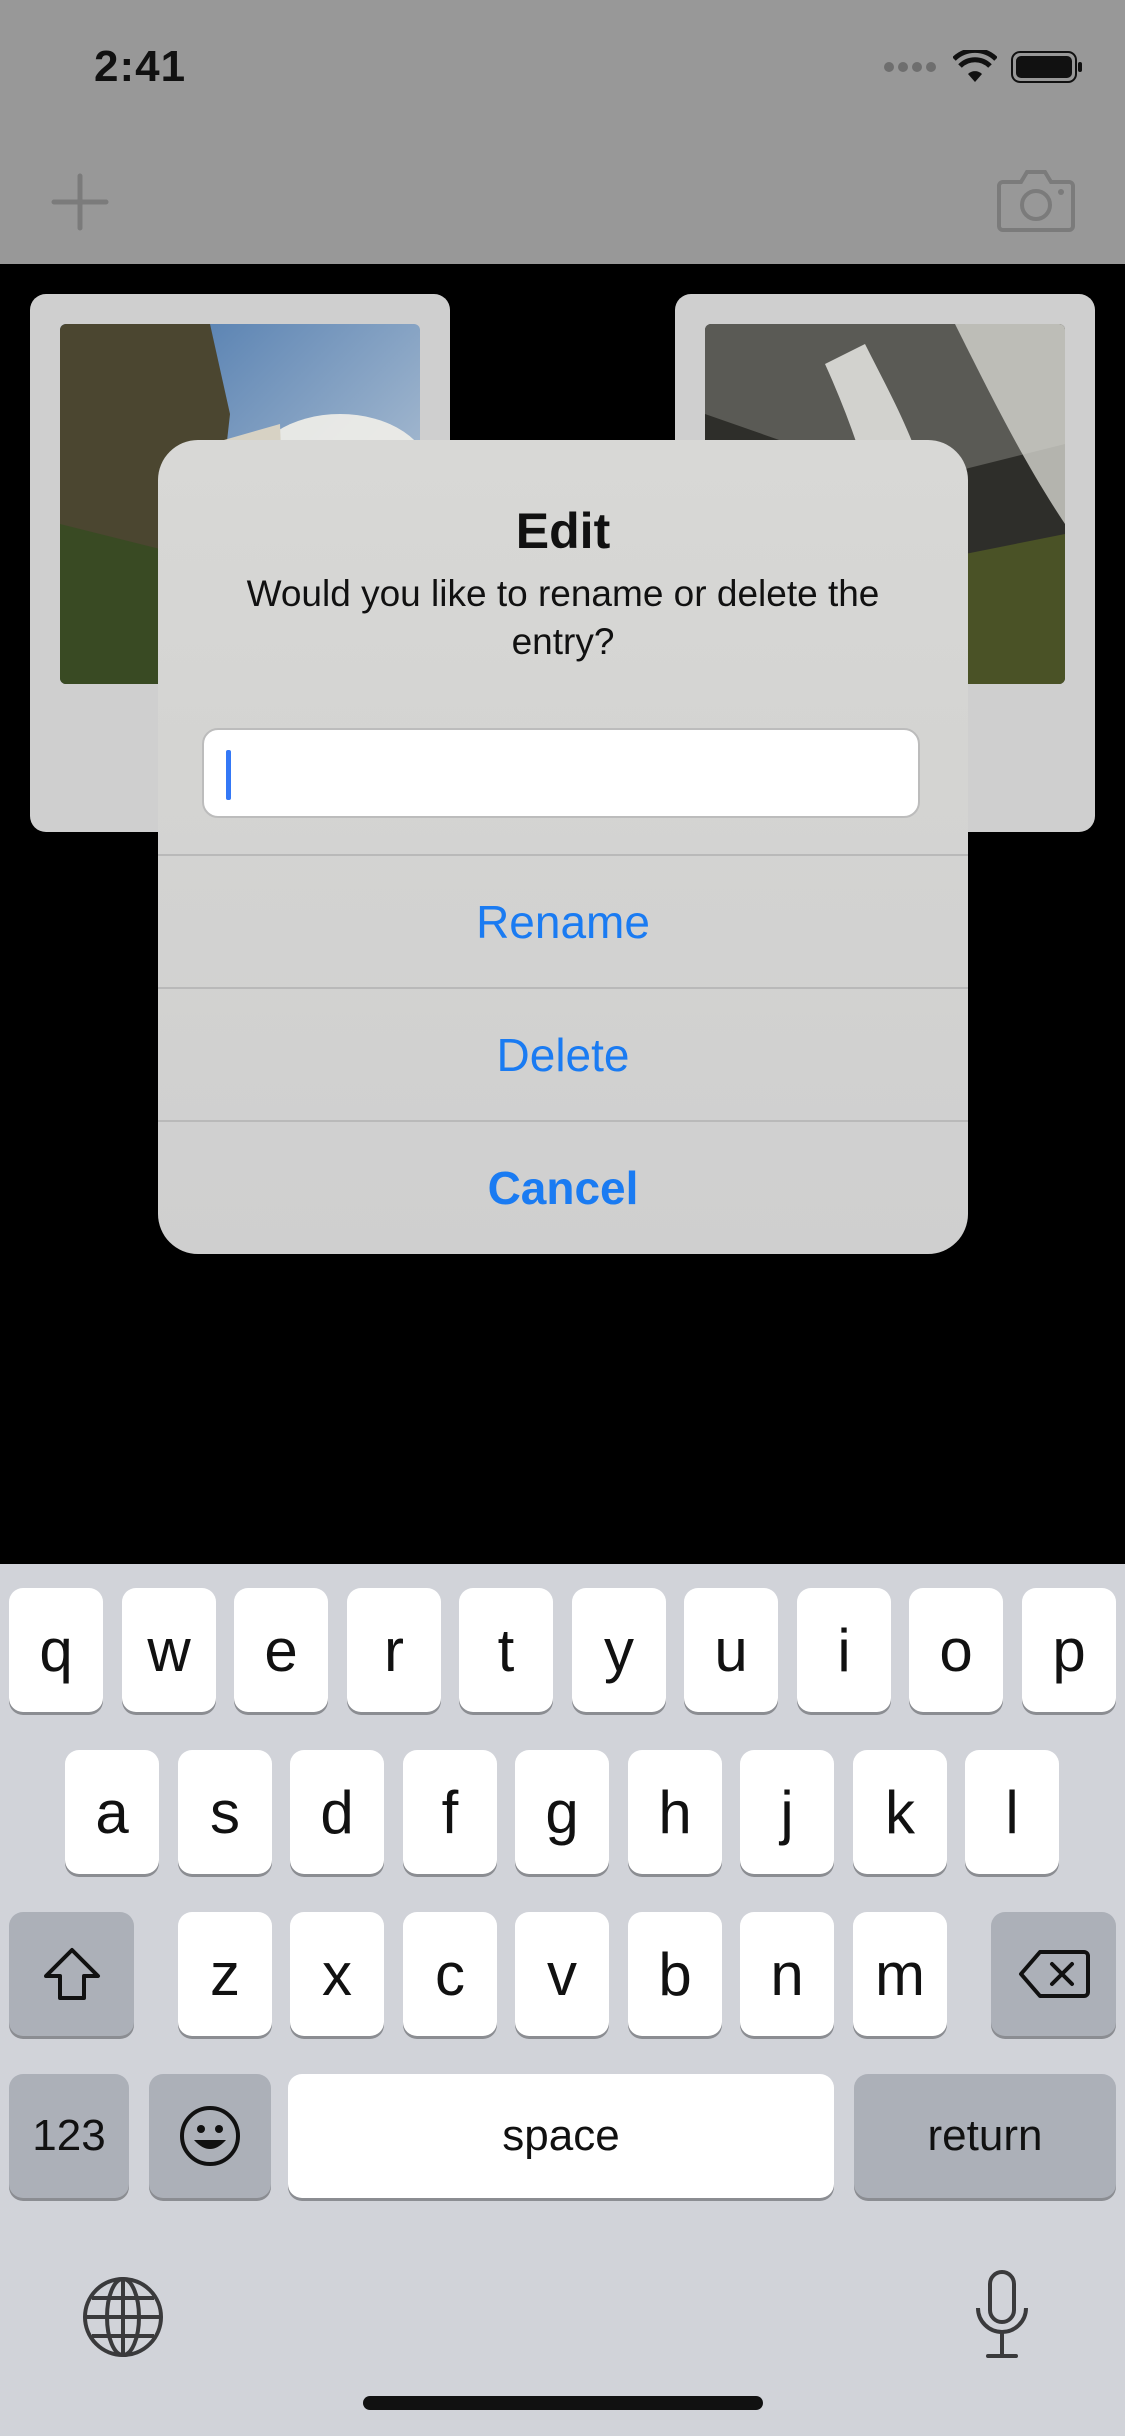  I want to click on key-c: c, so click(450, 1974).